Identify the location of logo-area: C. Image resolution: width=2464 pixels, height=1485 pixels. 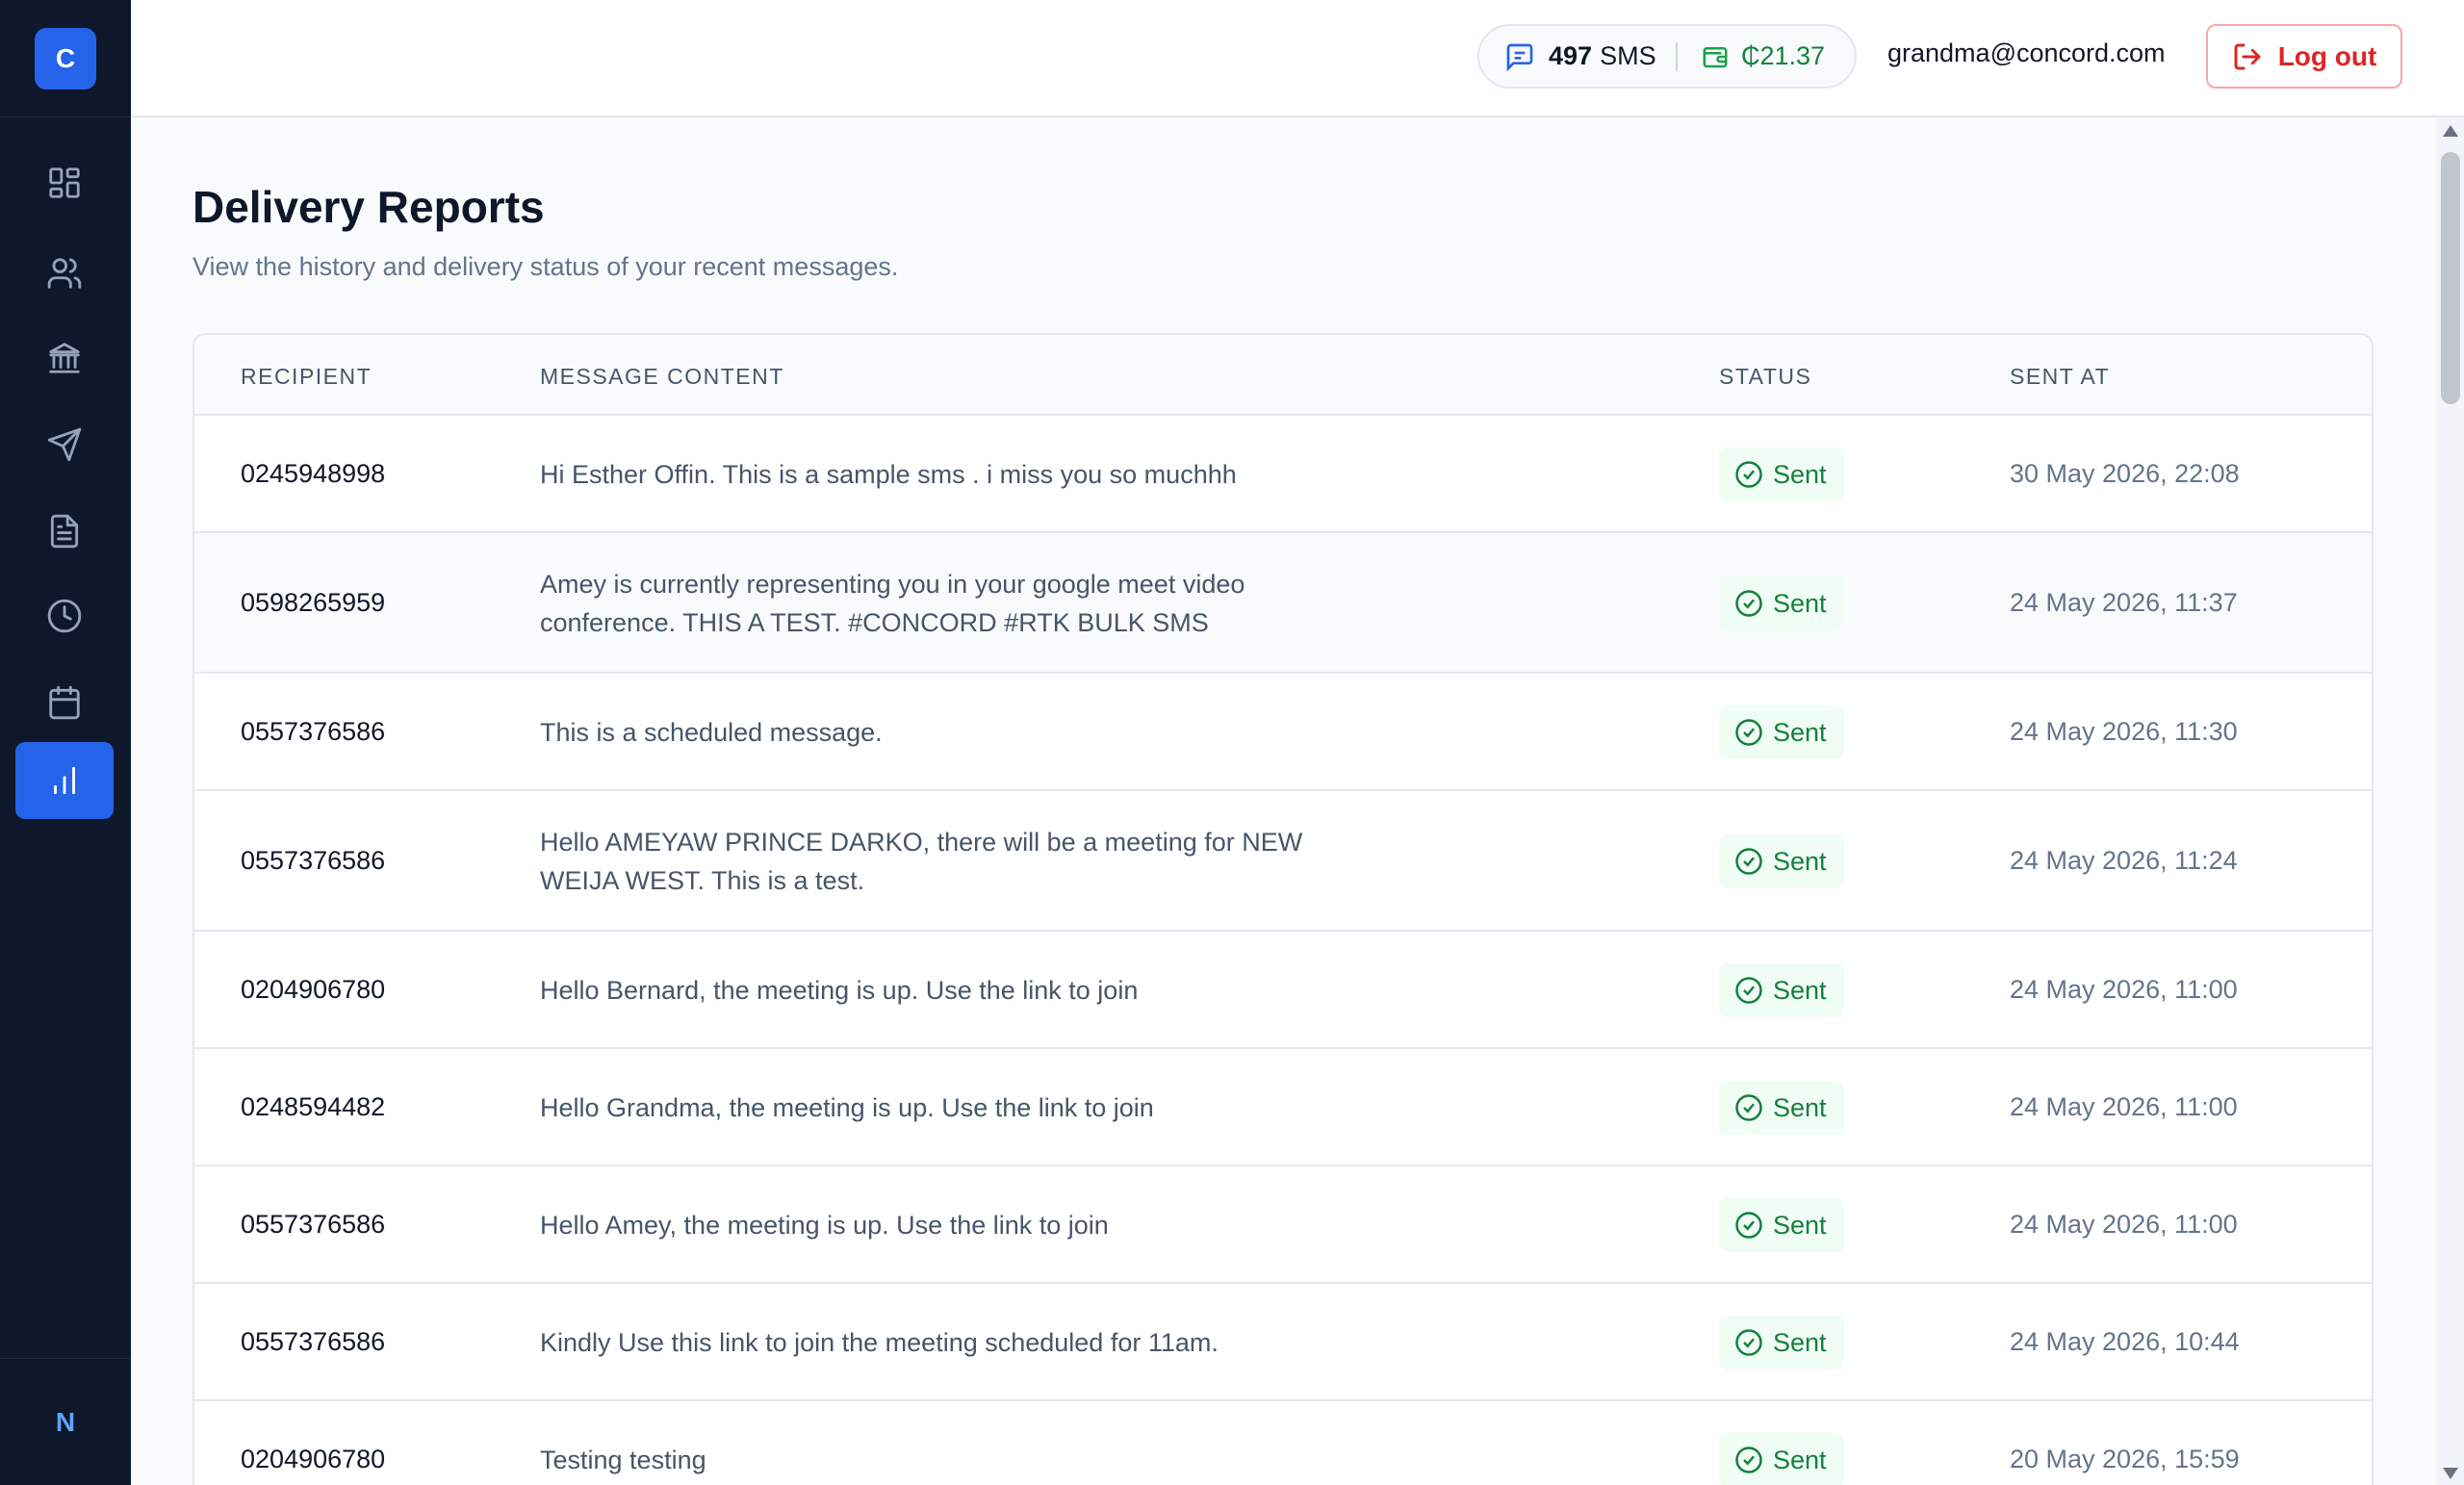
(65, 58).